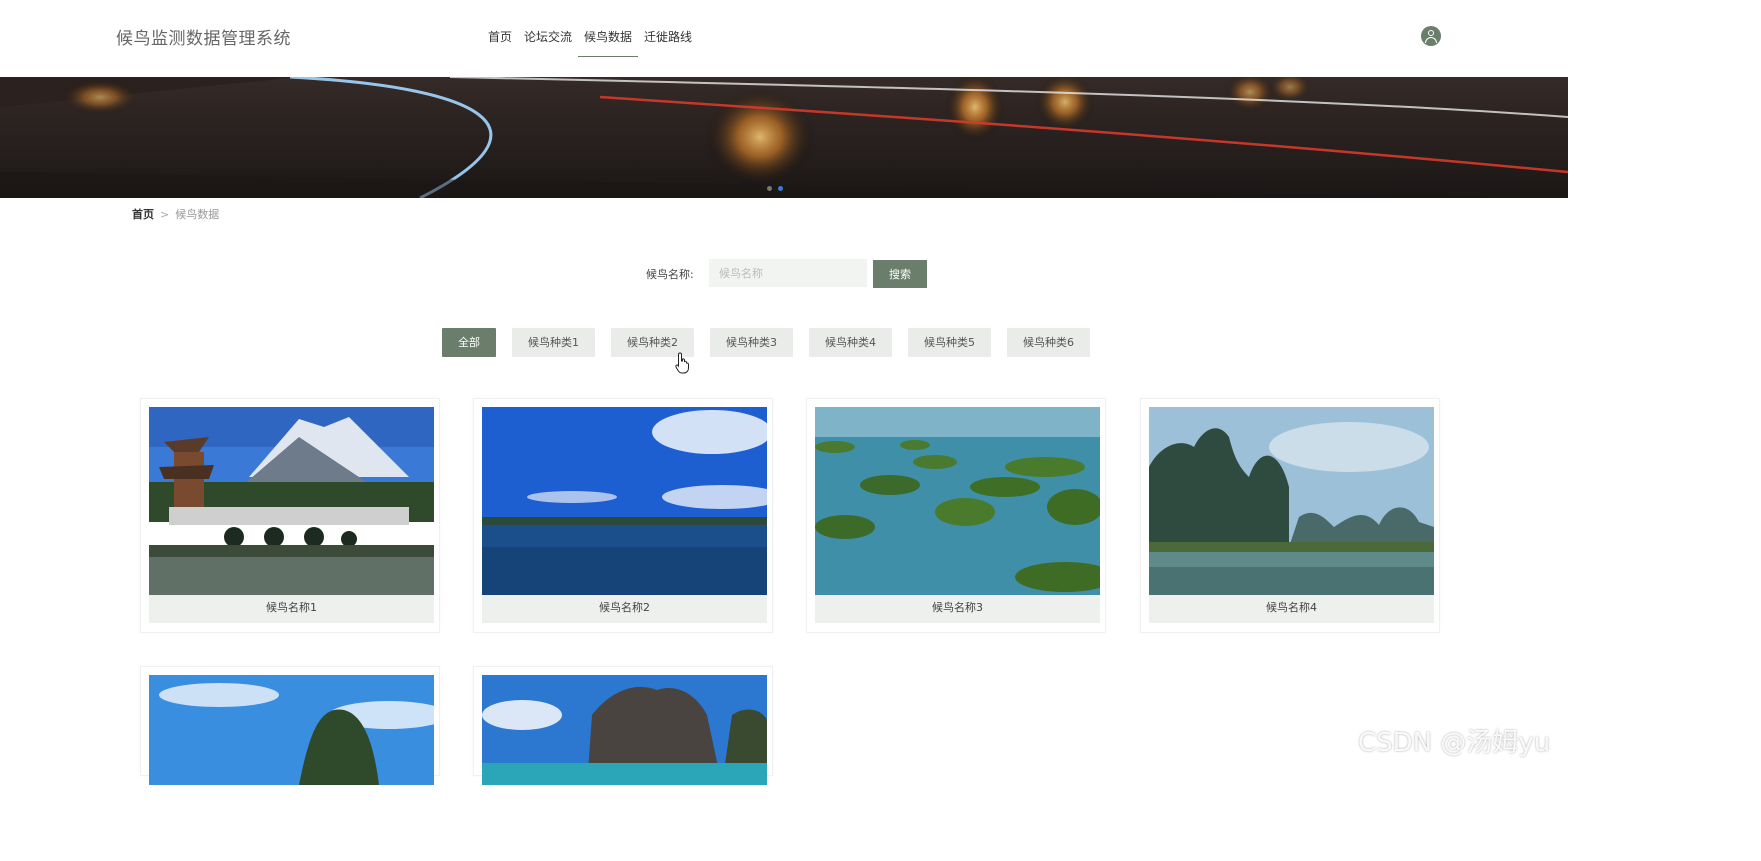  Describe the element at coordinates (1431, 36) in the screenshot. I see `user-avatar-icon` at that location.